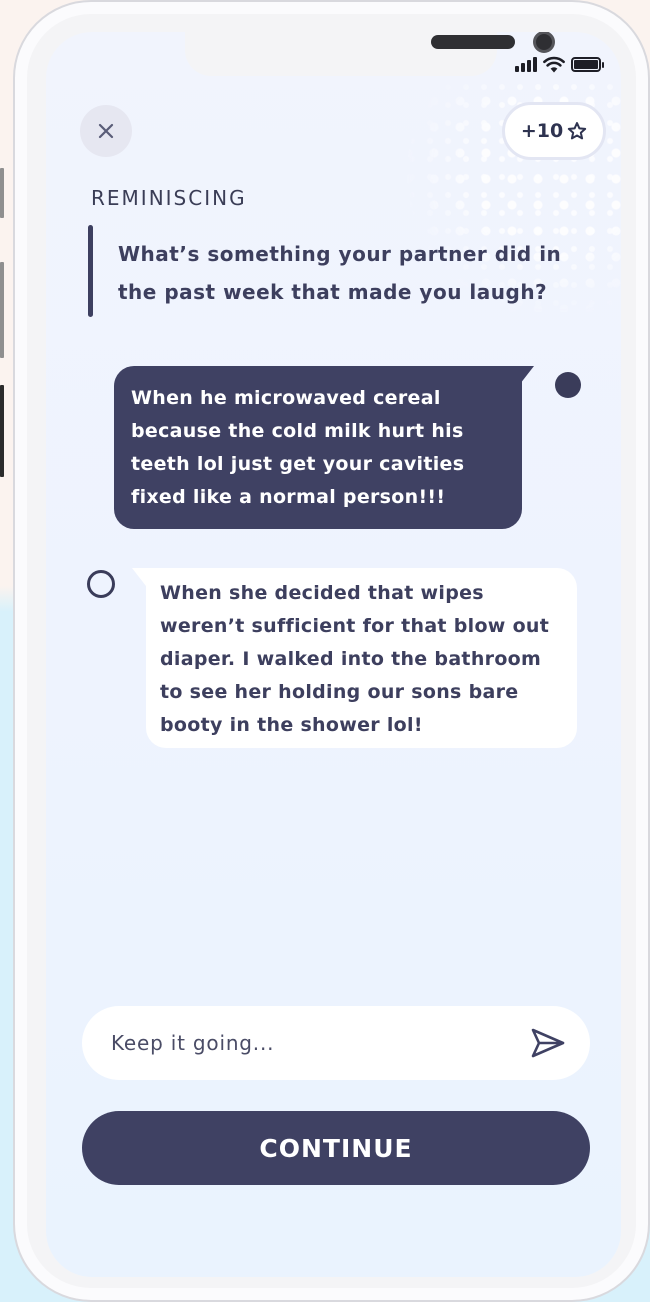  What do you see at coordinates (473, 42) in the screenshot?
I see `speaker-grille` at bounding box center [473, 42].